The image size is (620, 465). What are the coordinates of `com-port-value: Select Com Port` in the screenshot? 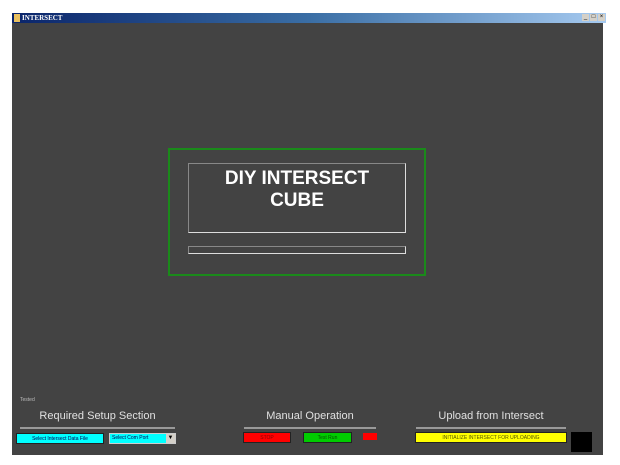 It's located at (130, 438).